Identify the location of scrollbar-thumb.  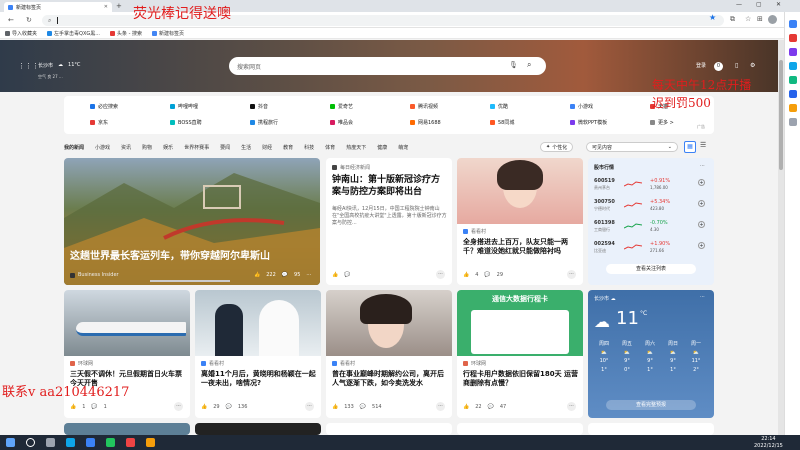
(781, 115).